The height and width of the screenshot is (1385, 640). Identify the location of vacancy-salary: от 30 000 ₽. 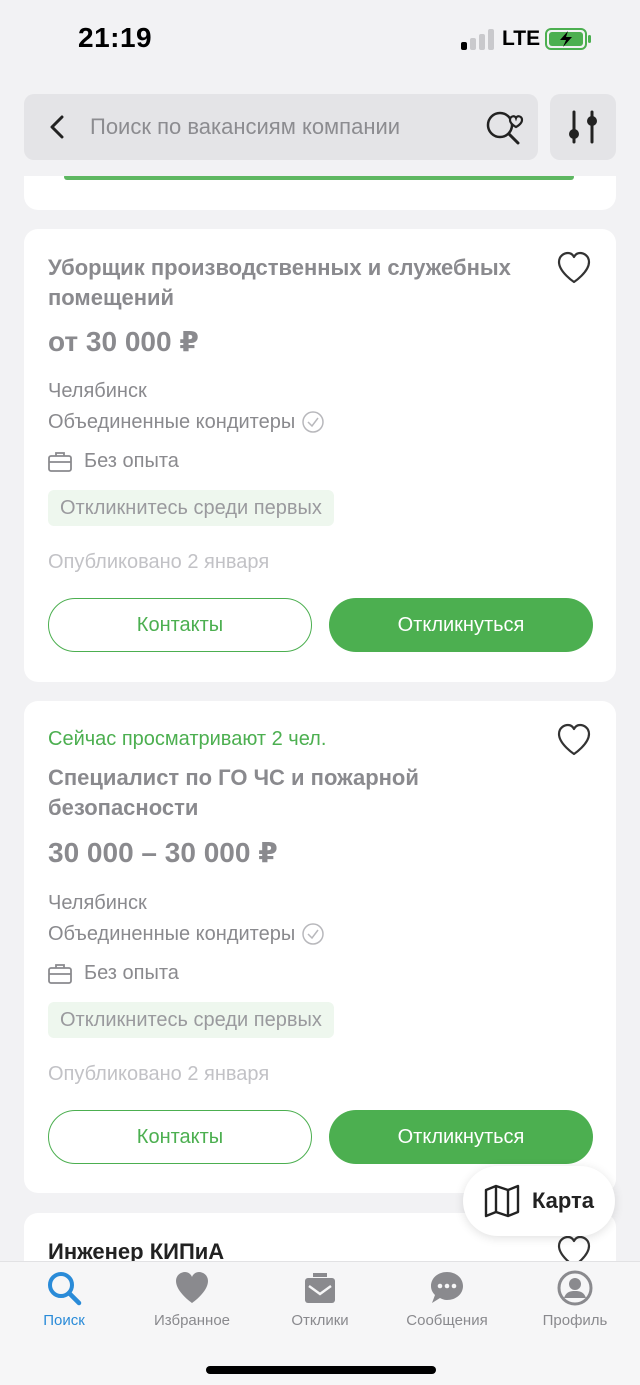
(123, 341).